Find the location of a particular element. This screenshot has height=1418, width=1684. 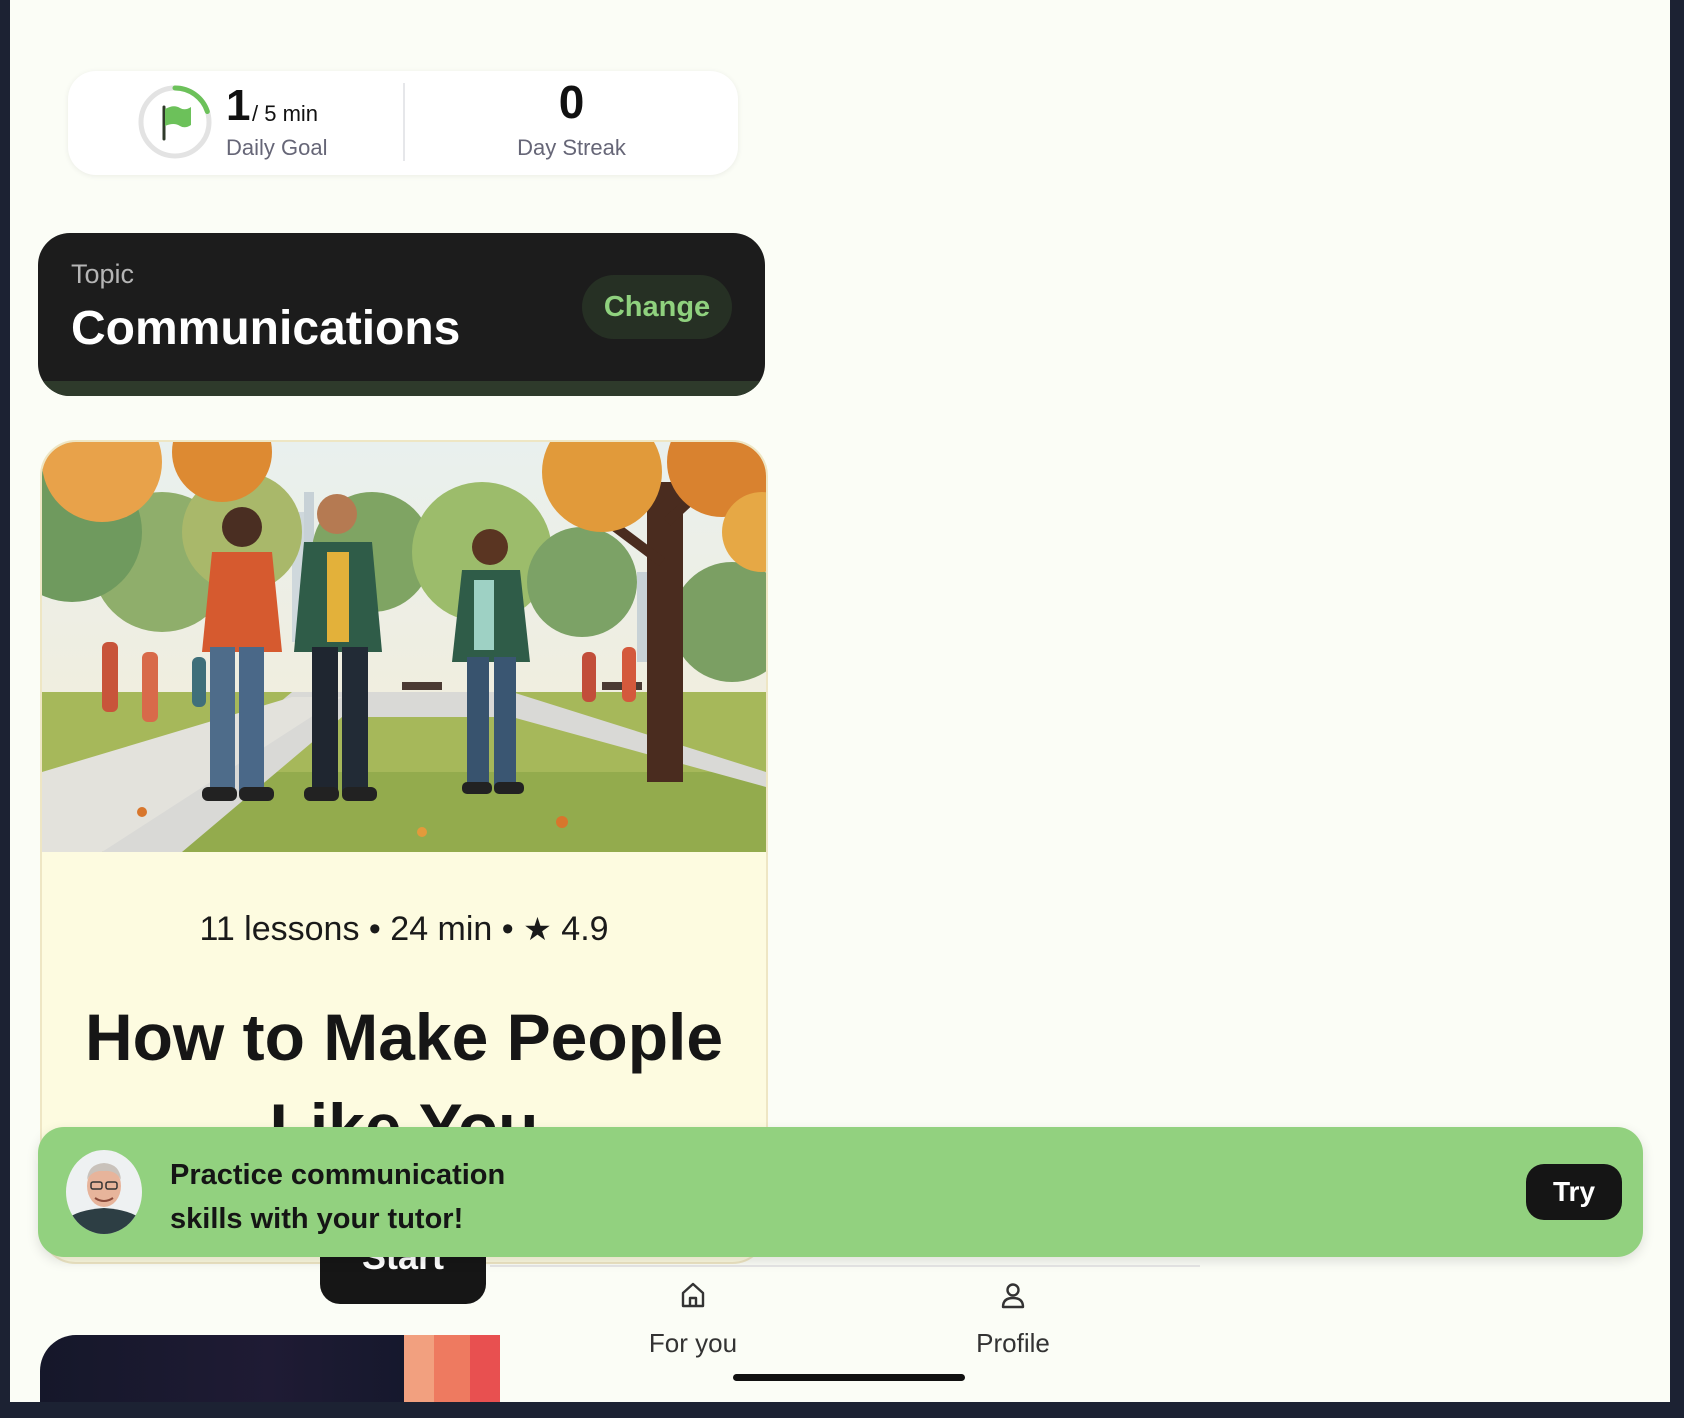

course-lessons-count: 11 lessons is located at coordinates (279, 929).